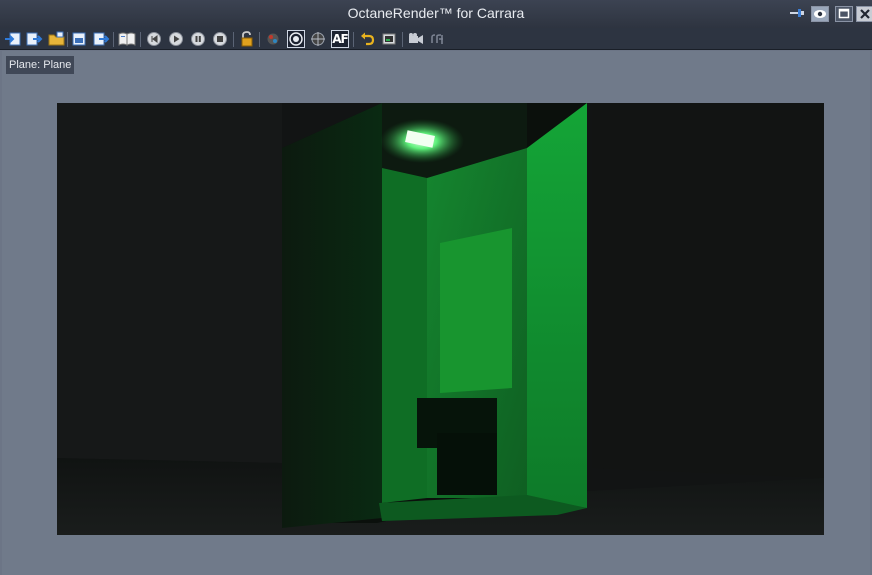  I want to click on pause-icon, so click(198, 39).